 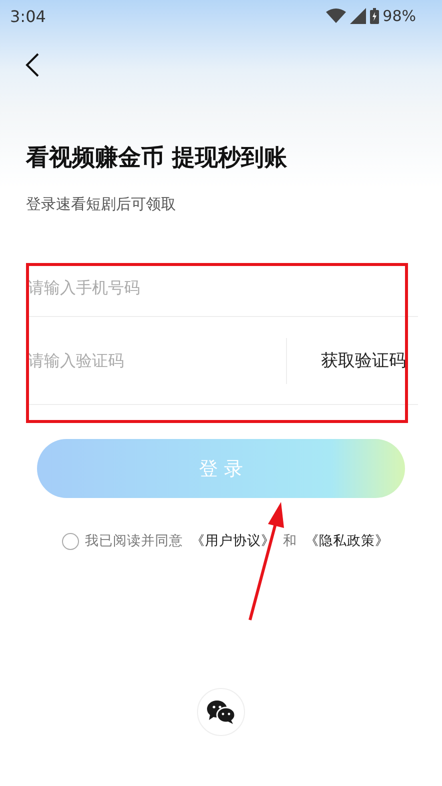 What do you see at coordinates (357, 360) in the screenshot?
I see `get-code-button: 获取验证码` at bounding box center [357, 360].